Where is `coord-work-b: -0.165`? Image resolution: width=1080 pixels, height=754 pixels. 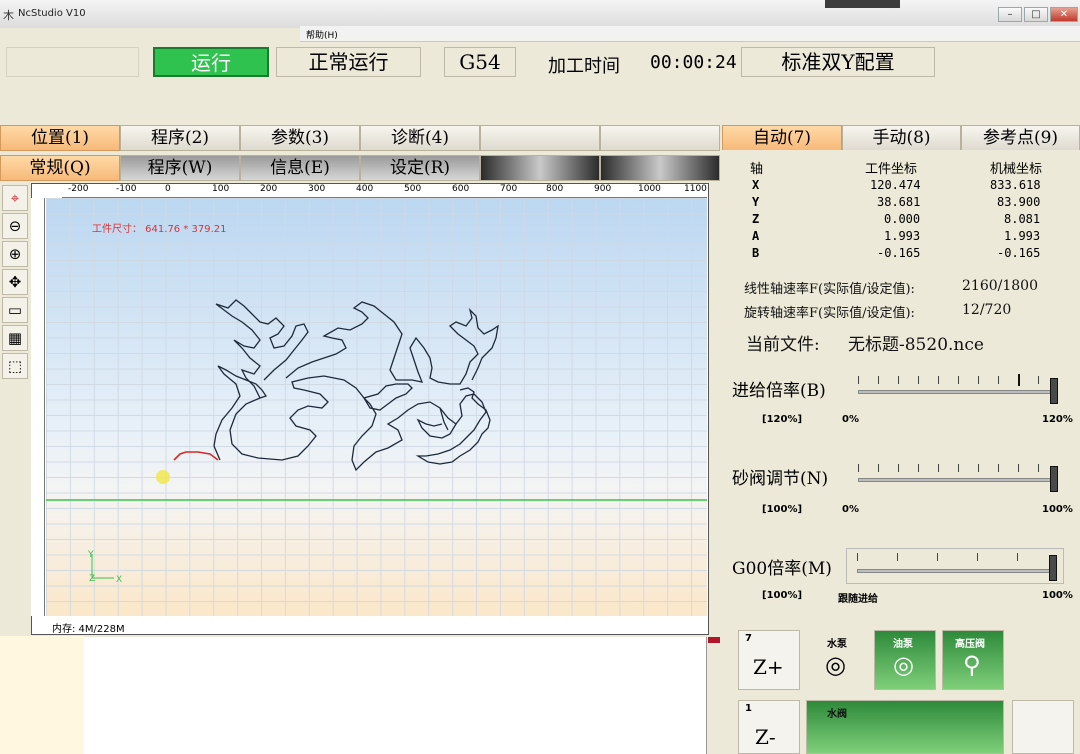
coord-work-b: -0.165 is located at coordinates (899, 253).